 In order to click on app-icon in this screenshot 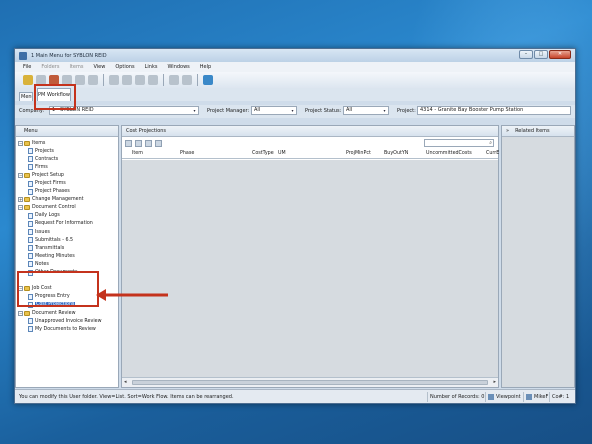, I will do `click(23, 55)`.